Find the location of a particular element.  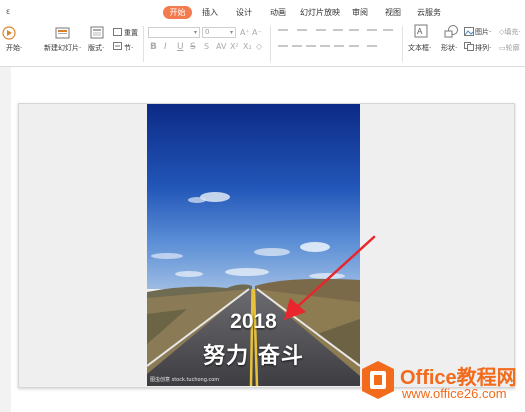

site-domain: www.office26.com is located at coordinates (454, 393).